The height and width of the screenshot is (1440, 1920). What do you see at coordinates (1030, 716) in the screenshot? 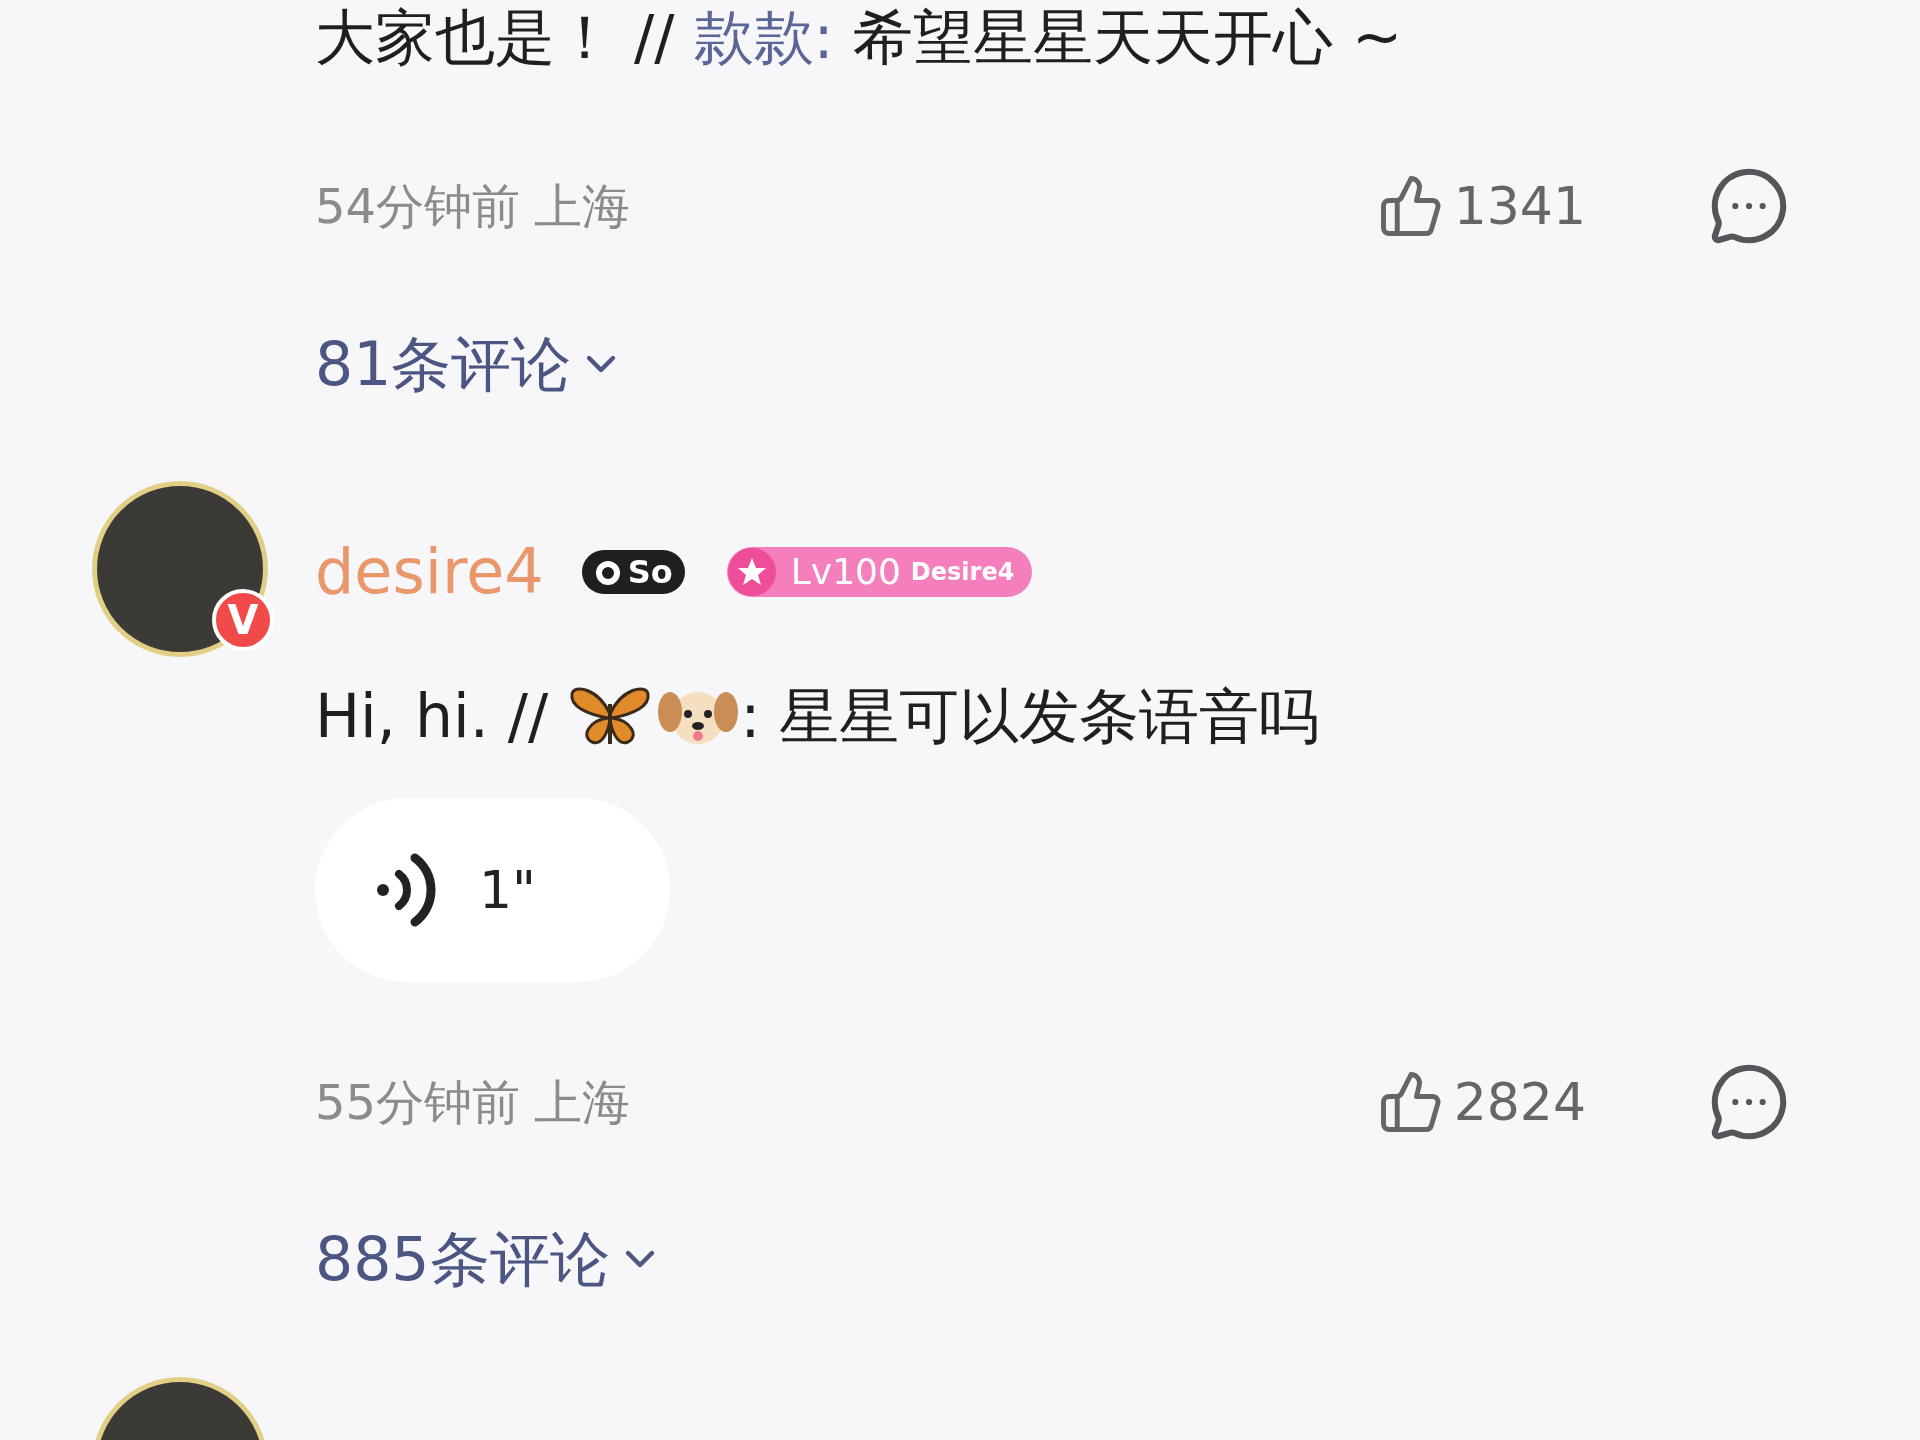
I see `comment-text: : 星星可以发条语音吗` at bounding box center [1030, 716].